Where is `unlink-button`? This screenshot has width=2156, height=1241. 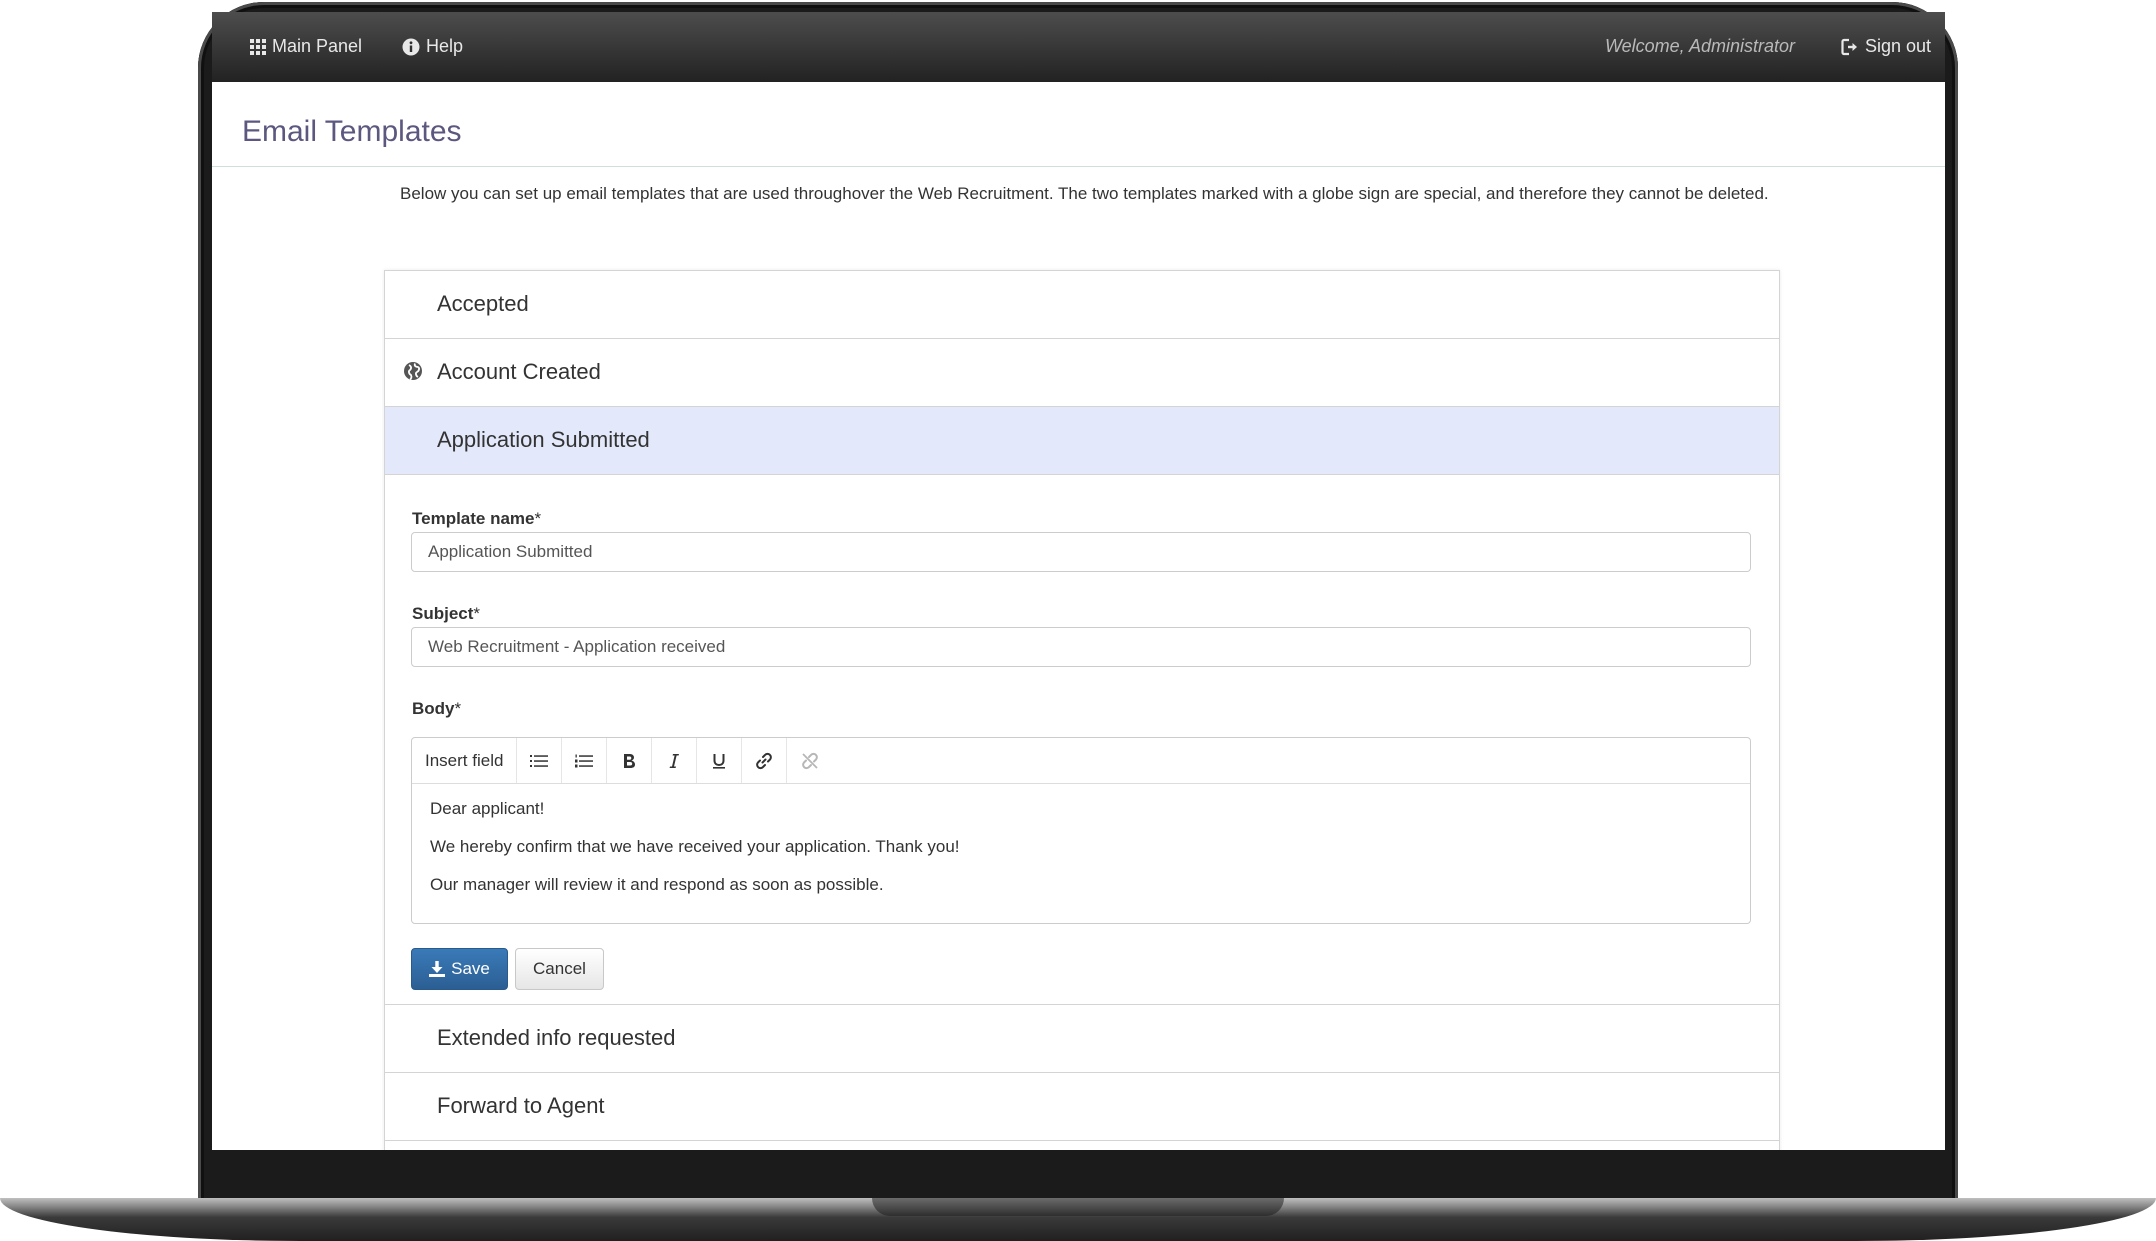
unlink-button is located at coordinates (809, 760).